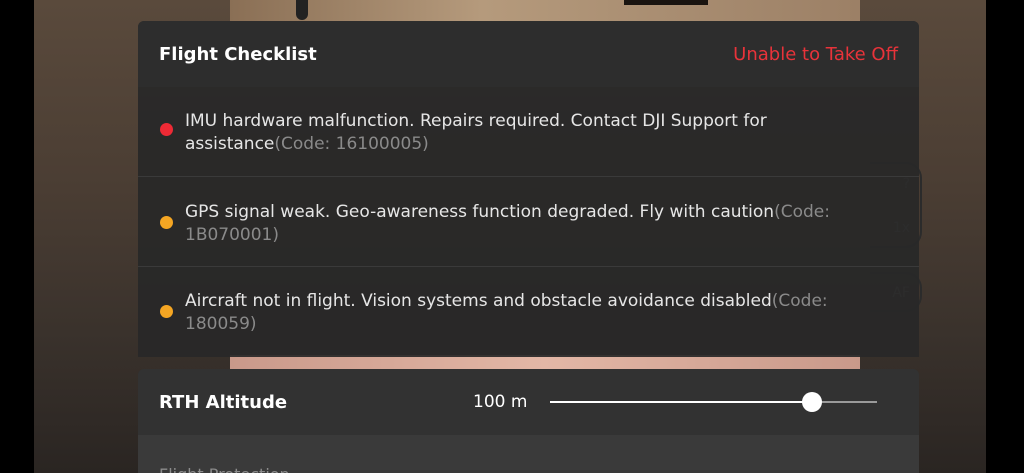  What do you see at coordinates (302, 10) in the screenshot?
I see `lamp-image` at bounding box center [302, 10].